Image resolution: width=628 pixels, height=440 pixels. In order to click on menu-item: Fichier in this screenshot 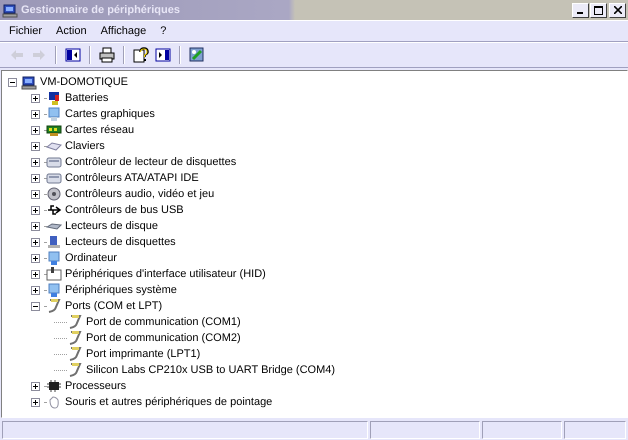, I will do `click(26, 31)`.